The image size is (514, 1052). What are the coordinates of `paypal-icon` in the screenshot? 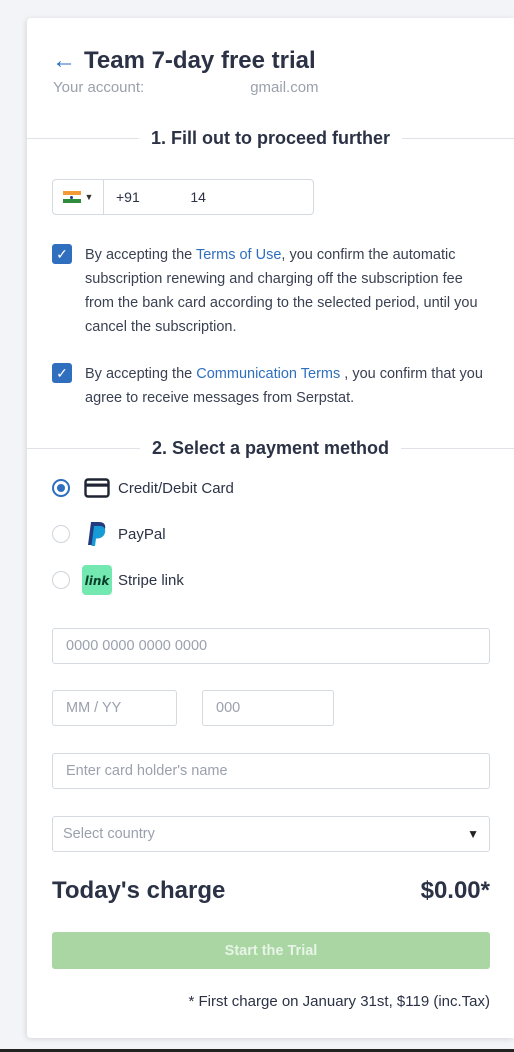 It's located at (97, 534).